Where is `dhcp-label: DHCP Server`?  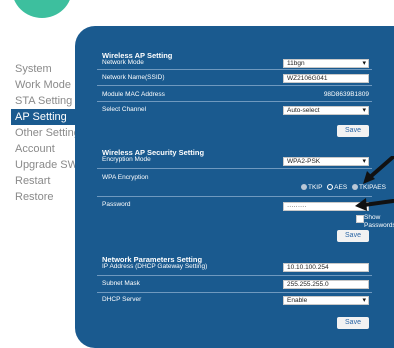
dhcp-label: DHCP Server is located at coordinates (122, 299).